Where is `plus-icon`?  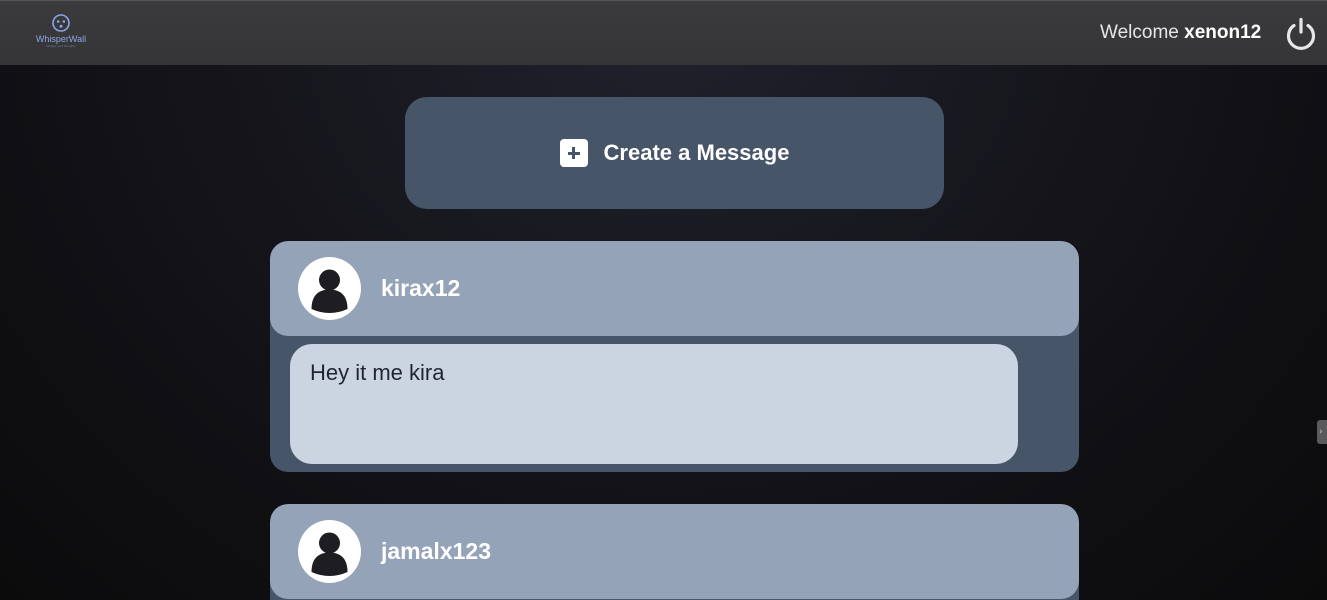
plus-icon is located at coordinates (573, 153).